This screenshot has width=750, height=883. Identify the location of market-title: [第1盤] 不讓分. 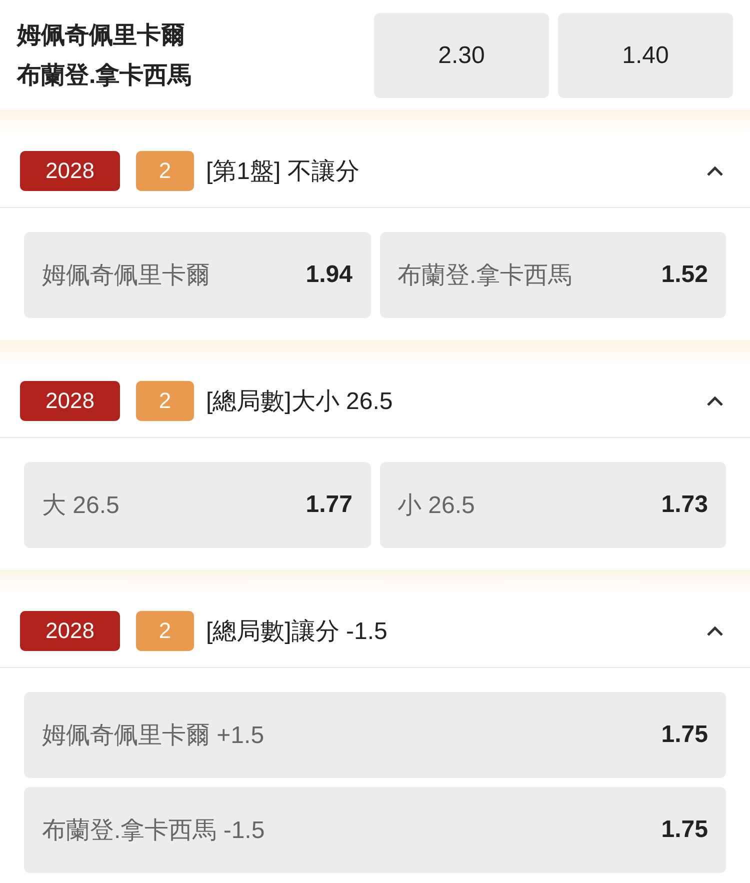
(283, 172).